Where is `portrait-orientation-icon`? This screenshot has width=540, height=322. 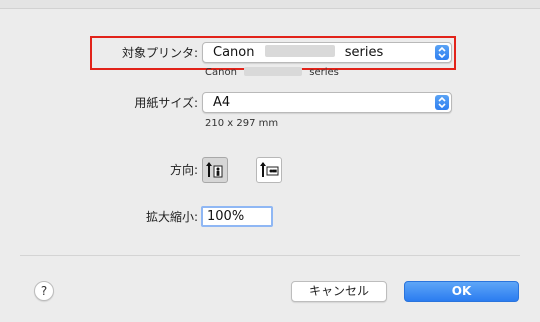 portrait-orientation-icon is located at coordinates (214, 170).